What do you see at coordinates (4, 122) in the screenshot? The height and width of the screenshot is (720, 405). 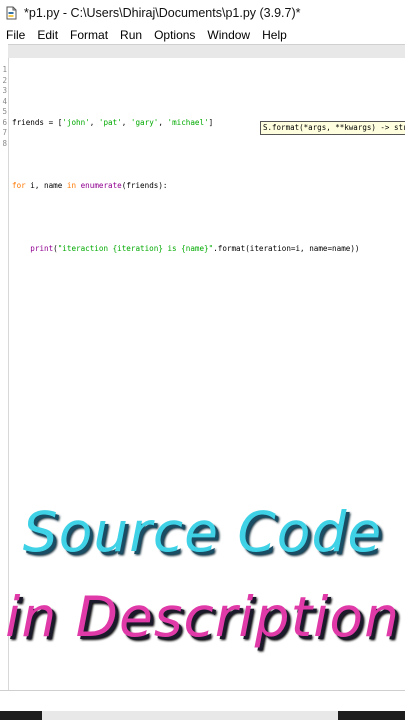 I see `line-number: 6` at bounding box center [4, 122].